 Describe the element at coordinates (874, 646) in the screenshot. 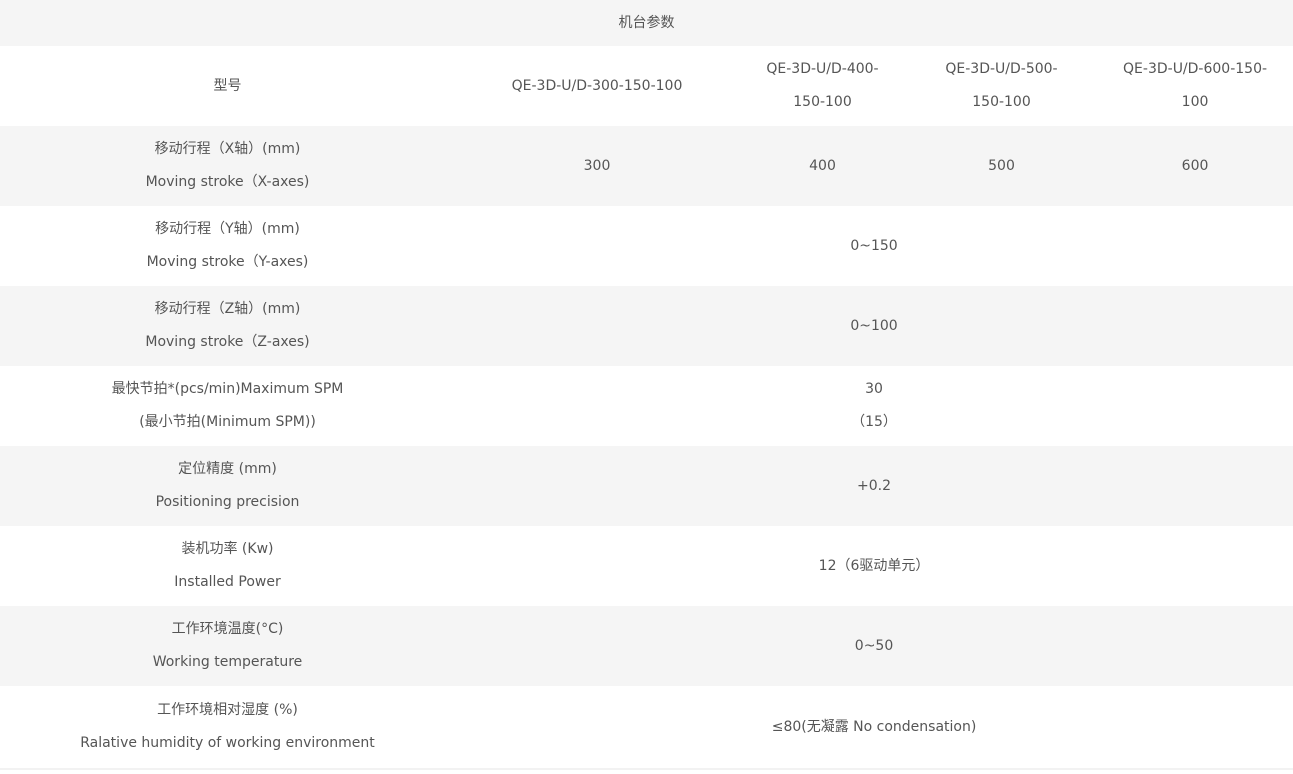

I see `value-cell: 0~50` at that location.